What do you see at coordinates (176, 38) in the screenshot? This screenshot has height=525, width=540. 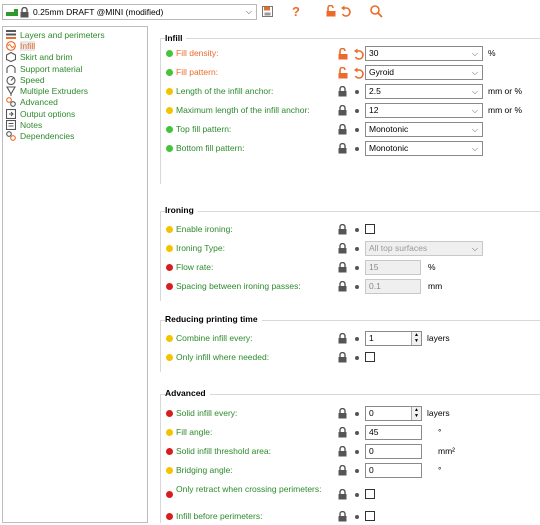 I see `section-title-infill: Infill` at bounding box center [176, 38].